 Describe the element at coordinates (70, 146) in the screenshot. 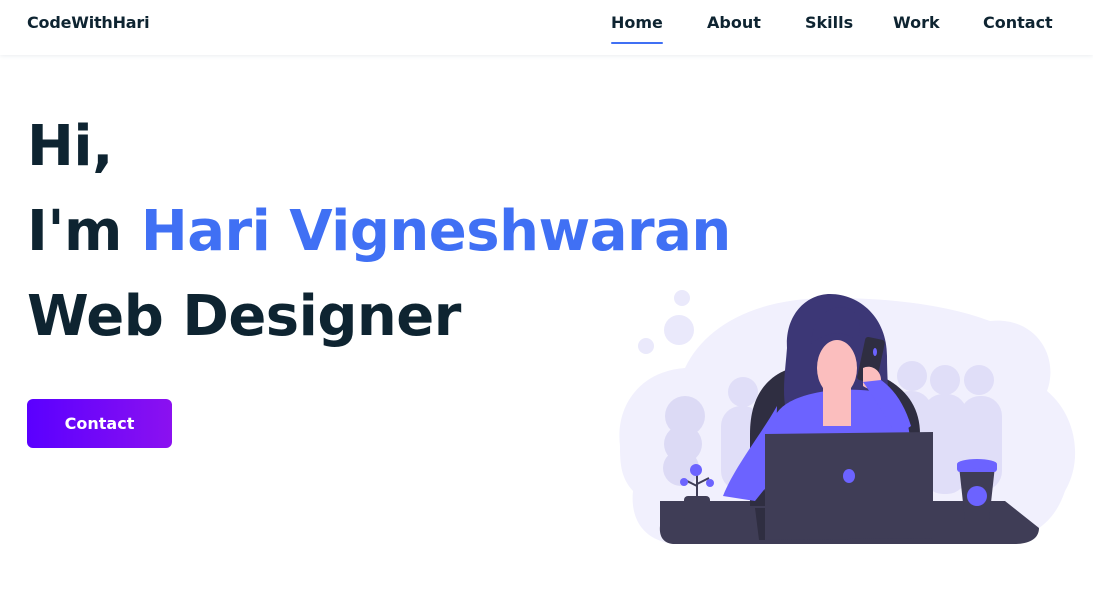

I see `hero-greeting: Hi,` at that location.